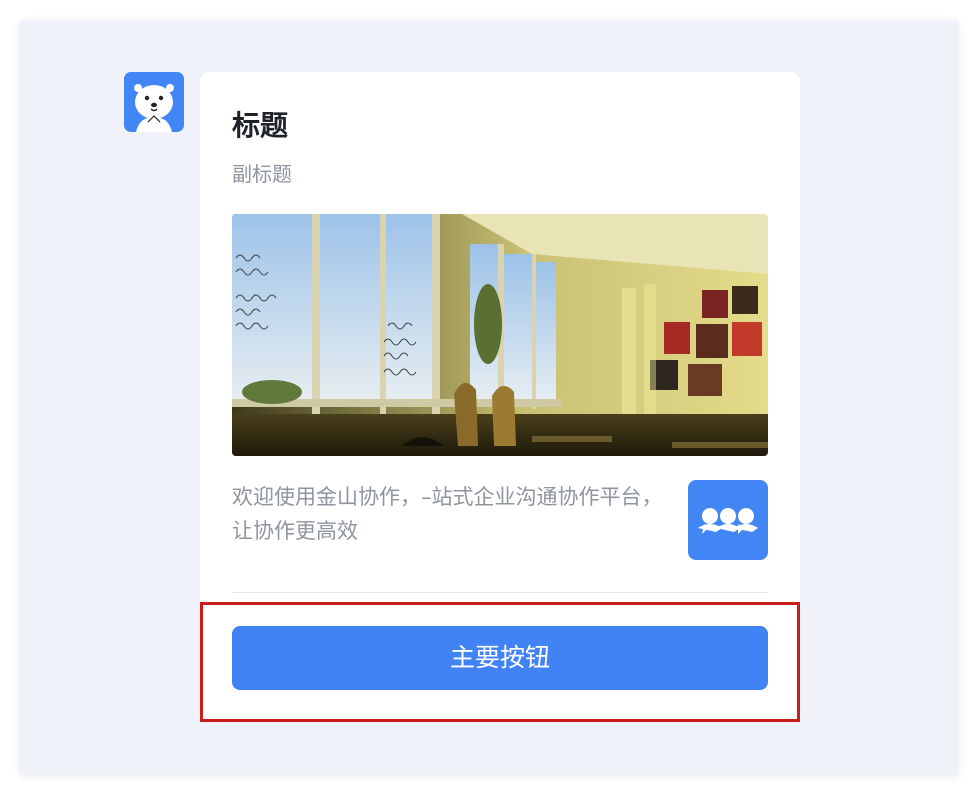 This screenshot has width=978, height=794. What do you see at coordinates (500, 592) in the screenshot?
I see `card-divider` at bounding box center [500, 592].